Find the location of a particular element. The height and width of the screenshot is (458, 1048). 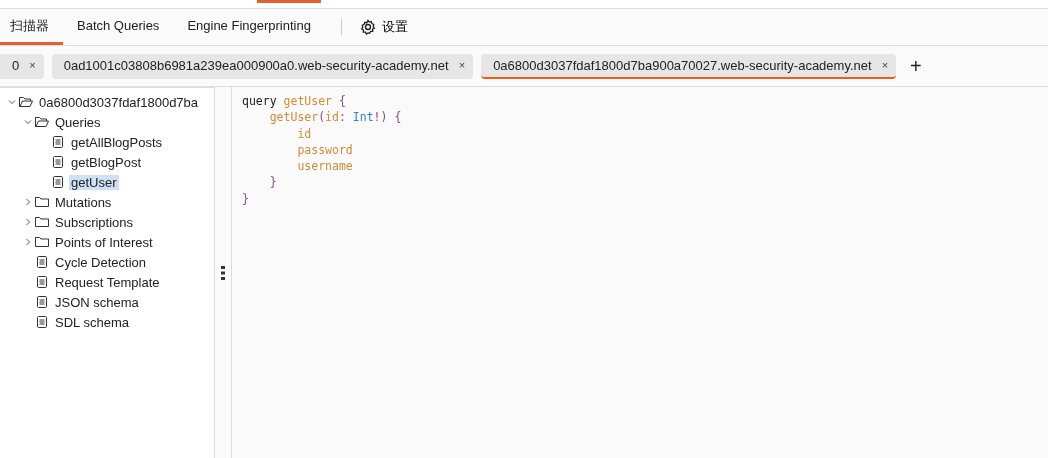

tree-item: getUser is located at coordinates (94, 182).